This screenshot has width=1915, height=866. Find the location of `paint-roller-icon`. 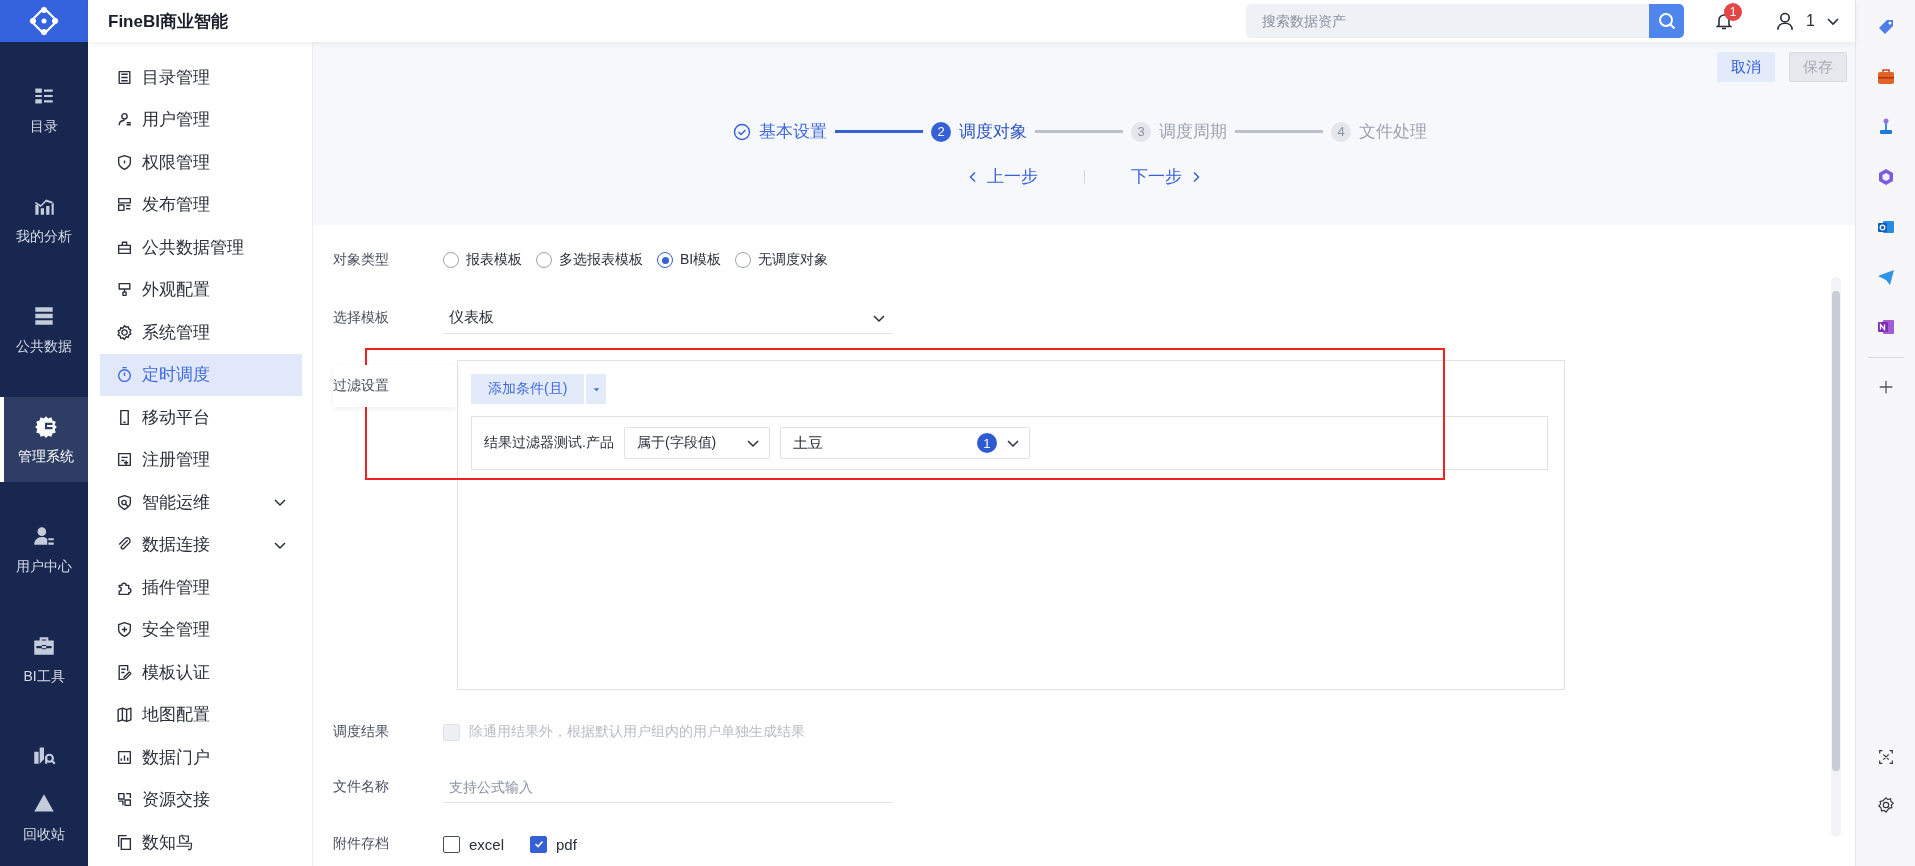

paint-roller-icon is located at coordinates (124, 290).